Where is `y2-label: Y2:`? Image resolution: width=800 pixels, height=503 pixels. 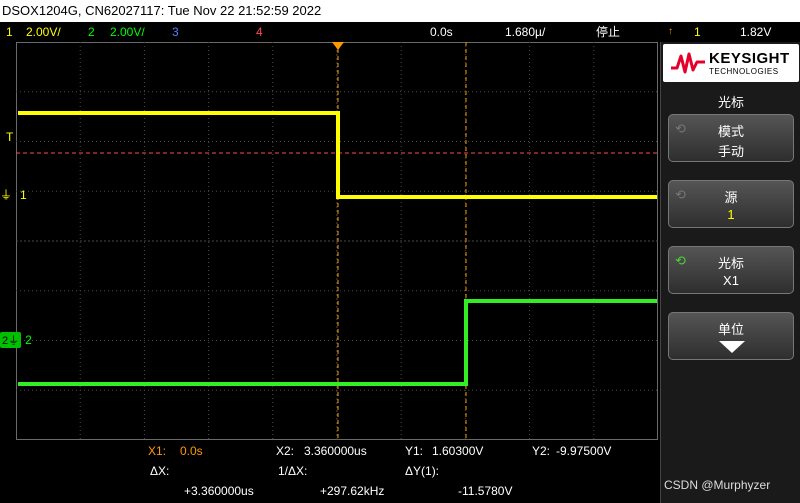 y2-label: Y2: is located at coordinates (541, 451).